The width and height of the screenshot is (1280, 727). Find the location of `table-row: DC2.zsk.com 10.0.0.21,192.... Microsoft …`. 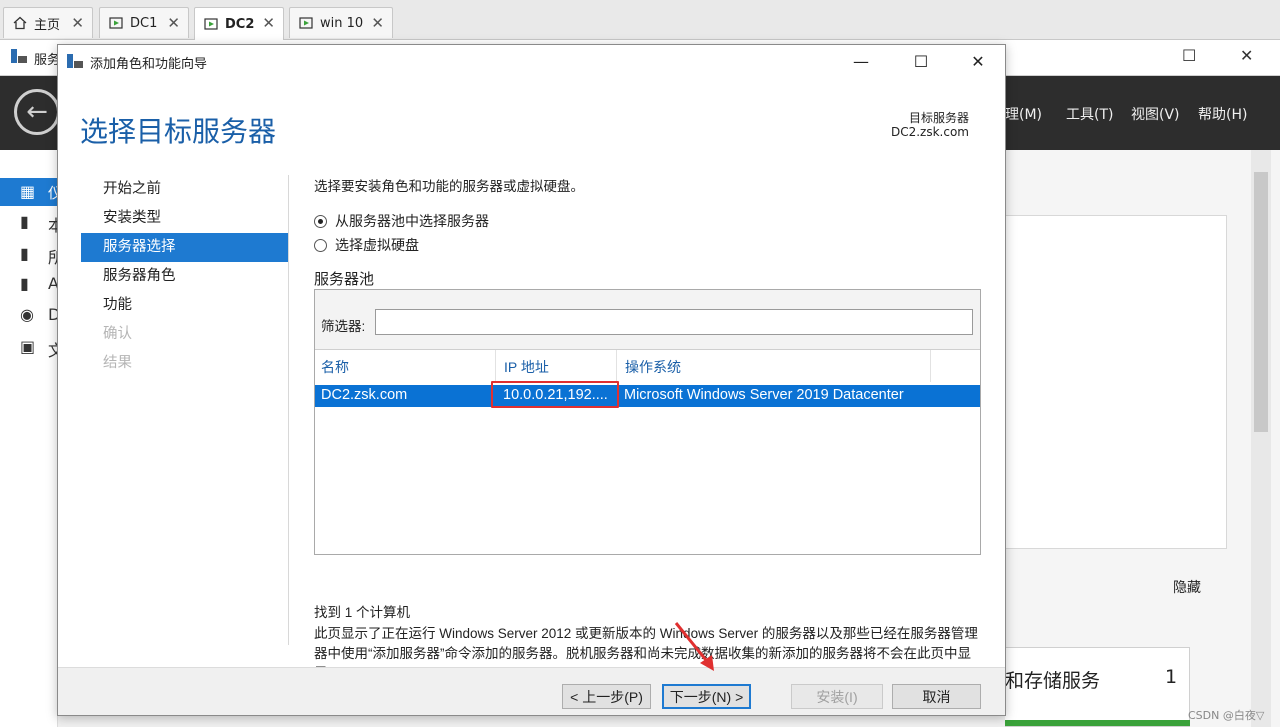

table-row: DC2.zsk.com 10.0.0.21,192.... Microsoft … is located at coordinates (647, 394).